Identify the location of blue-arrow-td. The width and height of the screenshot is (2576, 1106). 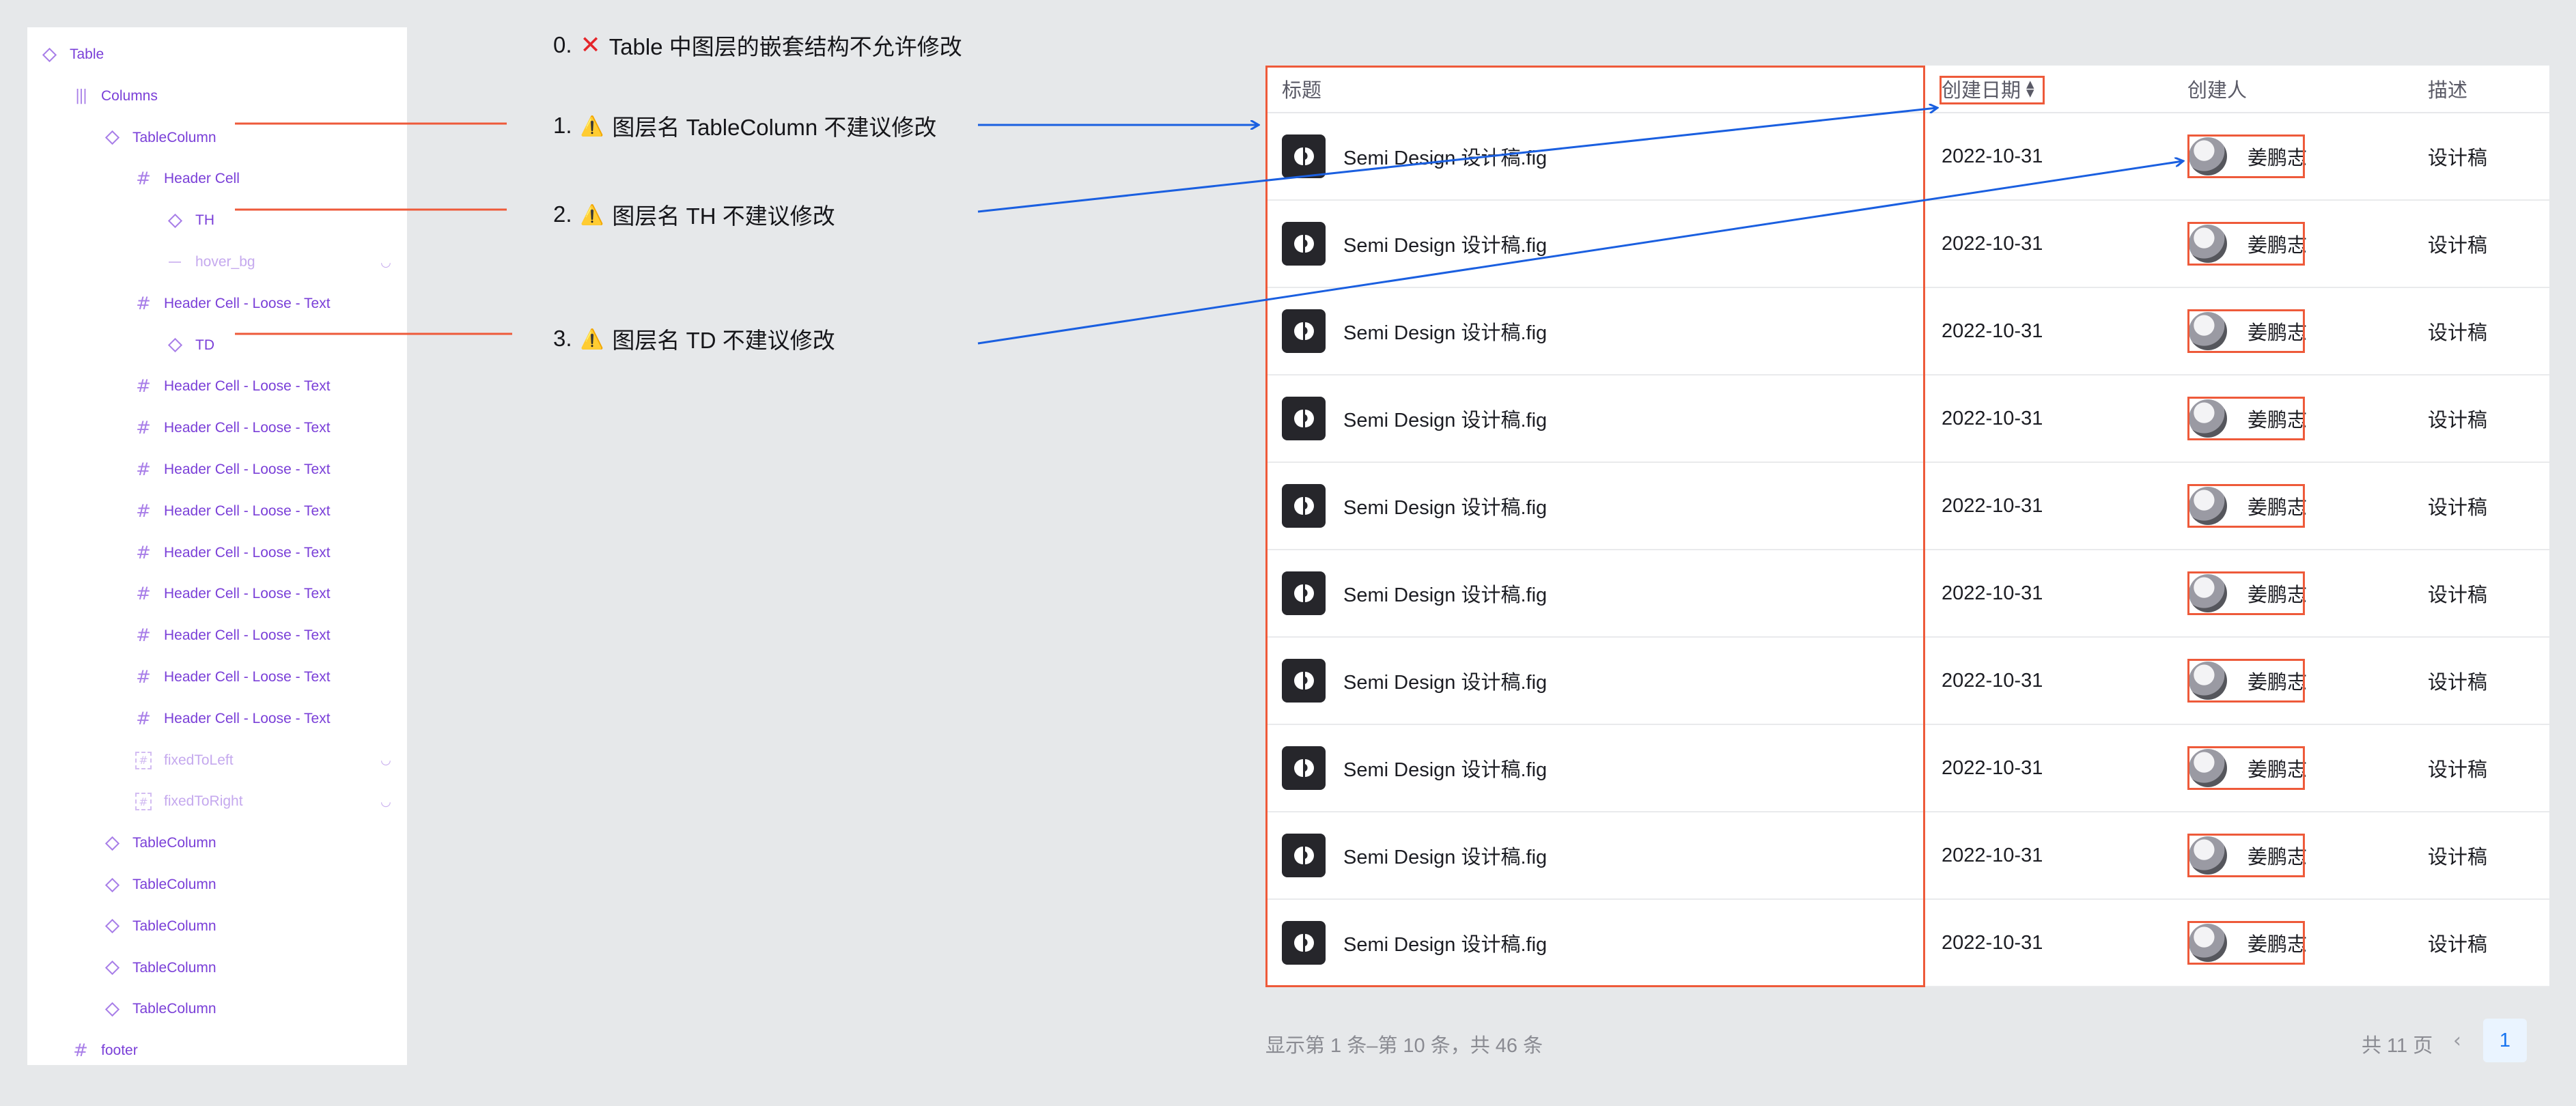
(1580, 253).